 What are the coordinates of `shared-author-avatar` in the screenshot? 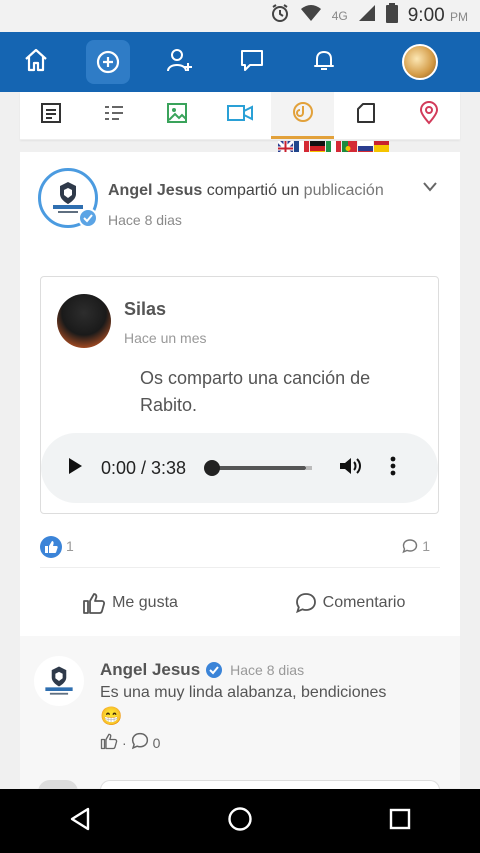 It's located at (84, 321).